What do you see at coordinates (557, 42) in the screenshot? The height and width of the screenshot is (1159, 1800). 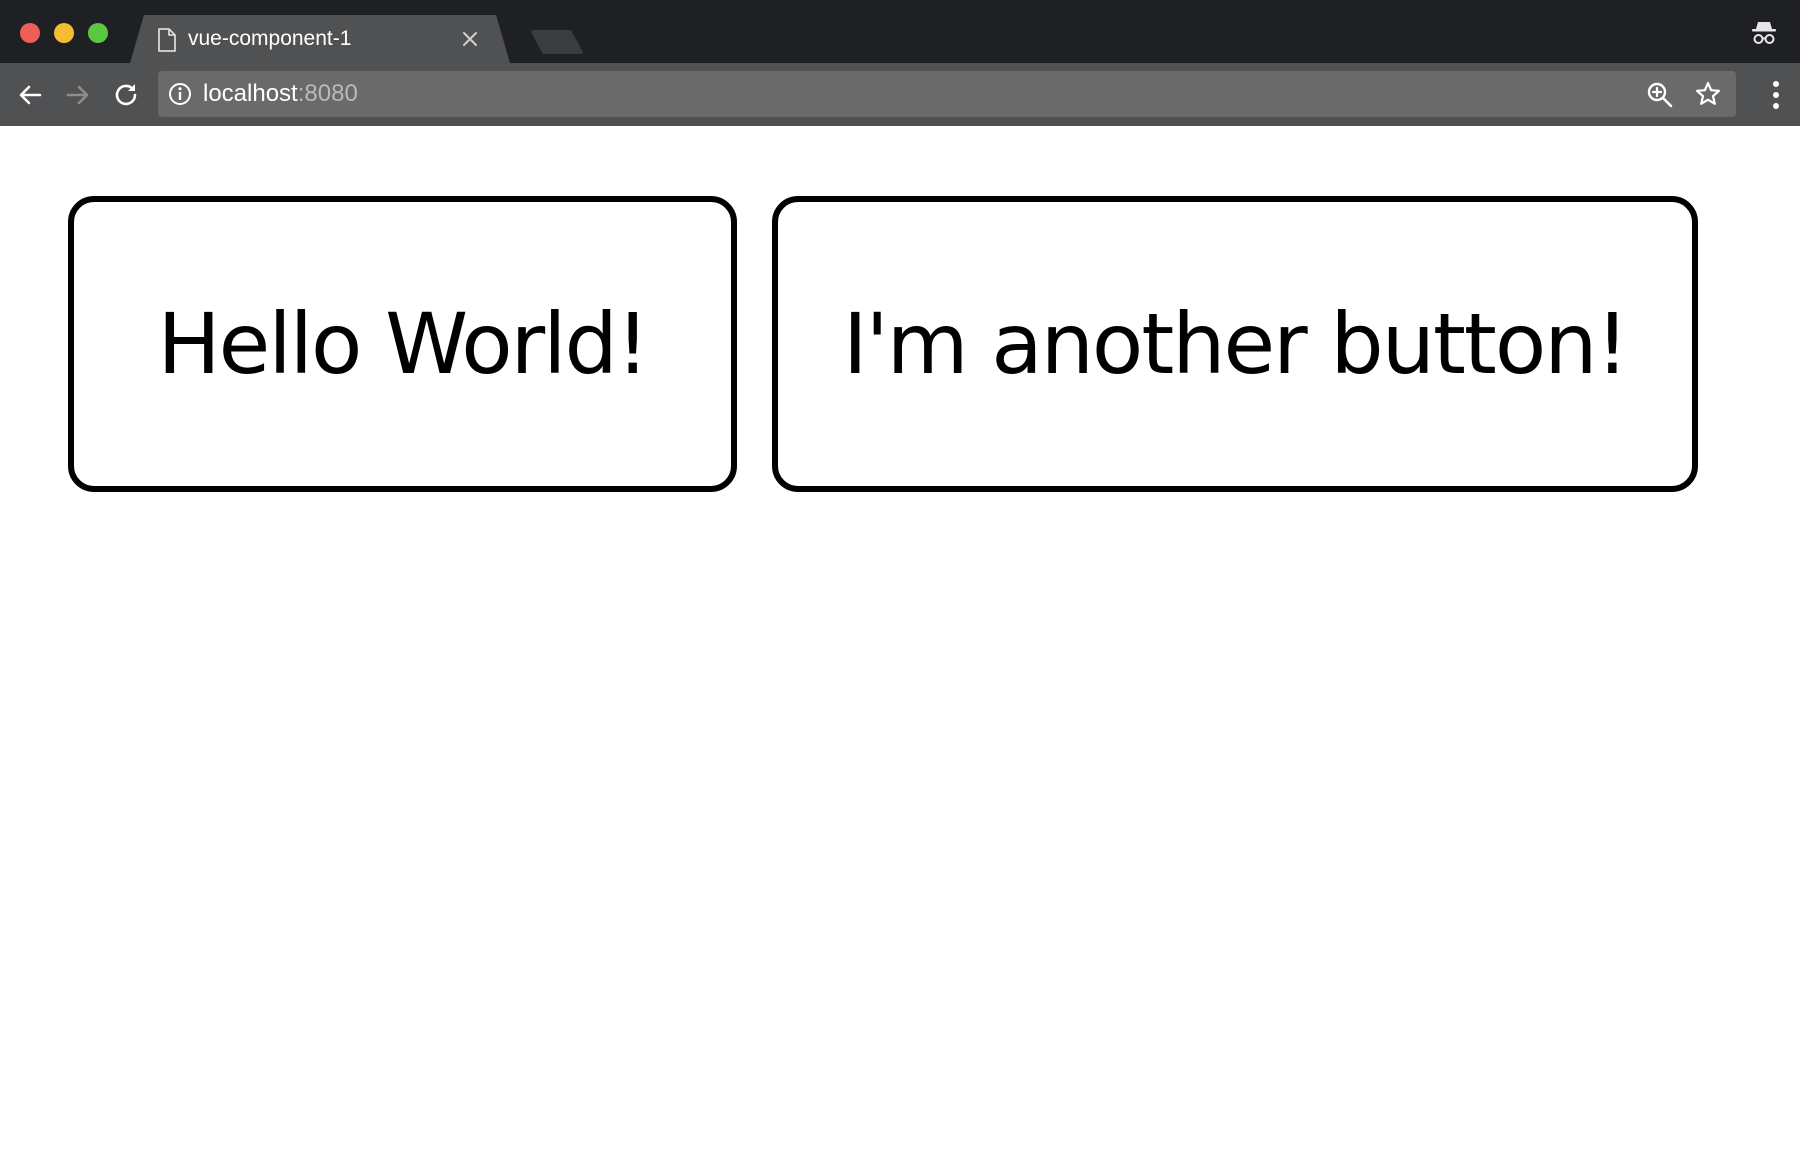 I see `new-tab-button` at bounding box center [557, 42].